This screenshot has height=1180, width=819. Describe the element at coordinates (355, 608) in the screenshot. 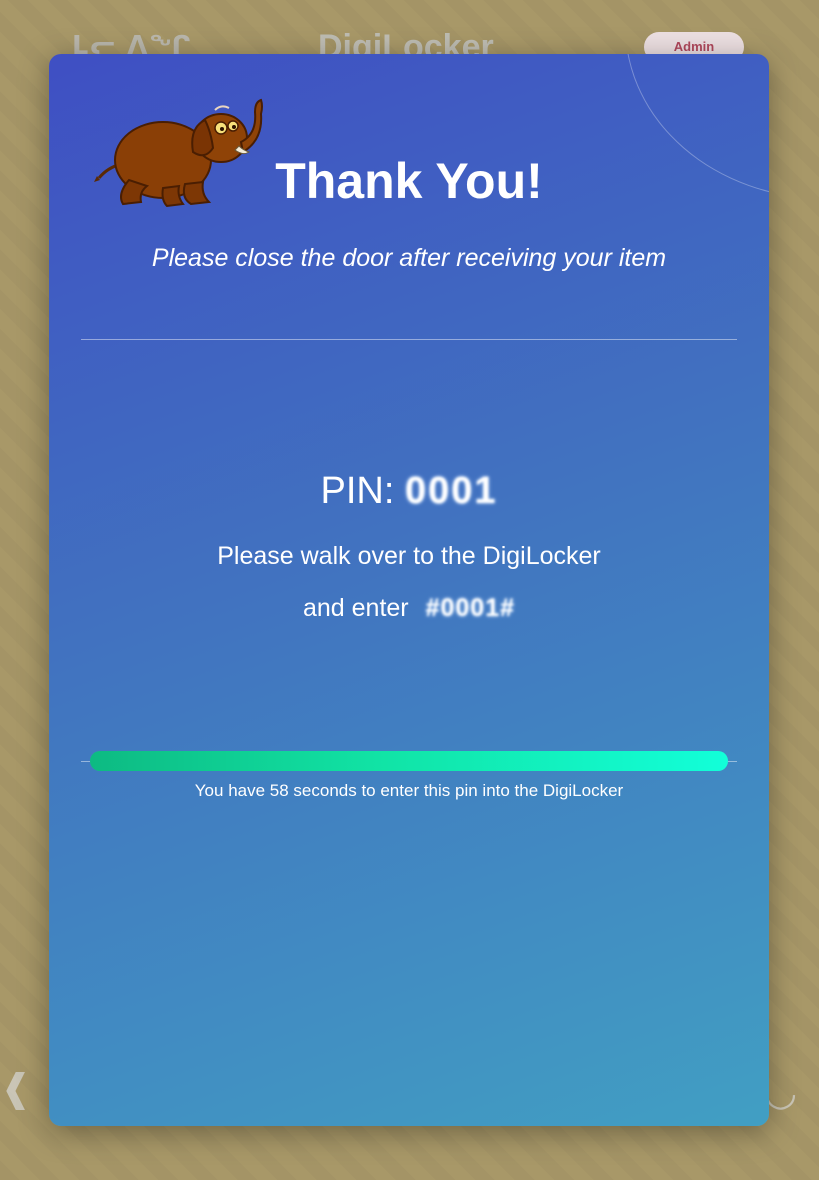

I see `instruction-prefix: and enter` at that location.